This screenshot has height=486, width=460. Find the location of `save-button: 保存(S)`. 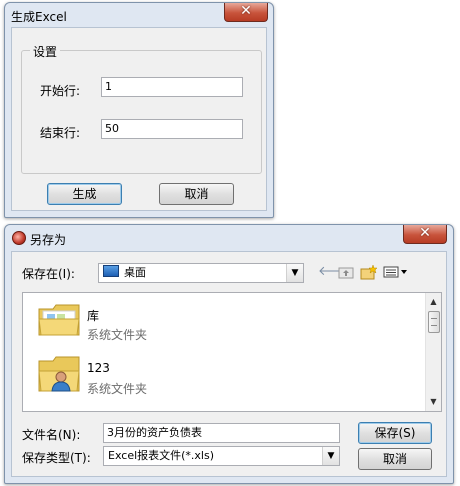

save-button: 保存(S) is located at coordinates (395, 433).